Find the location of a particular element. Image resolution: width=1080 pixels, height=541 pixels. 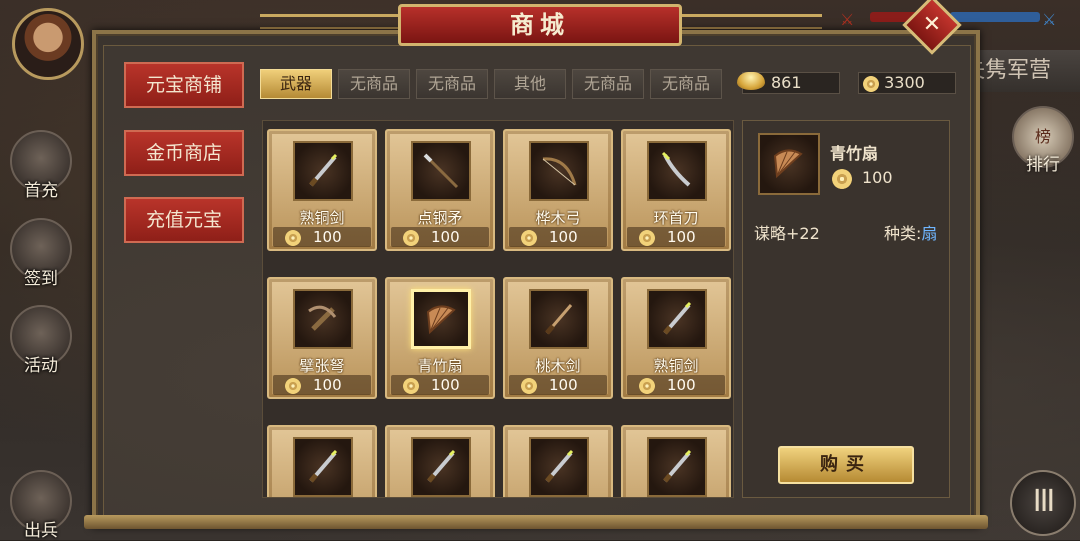

item-card-0: 熟铜剑 100 is located at coordinates (322, 190).